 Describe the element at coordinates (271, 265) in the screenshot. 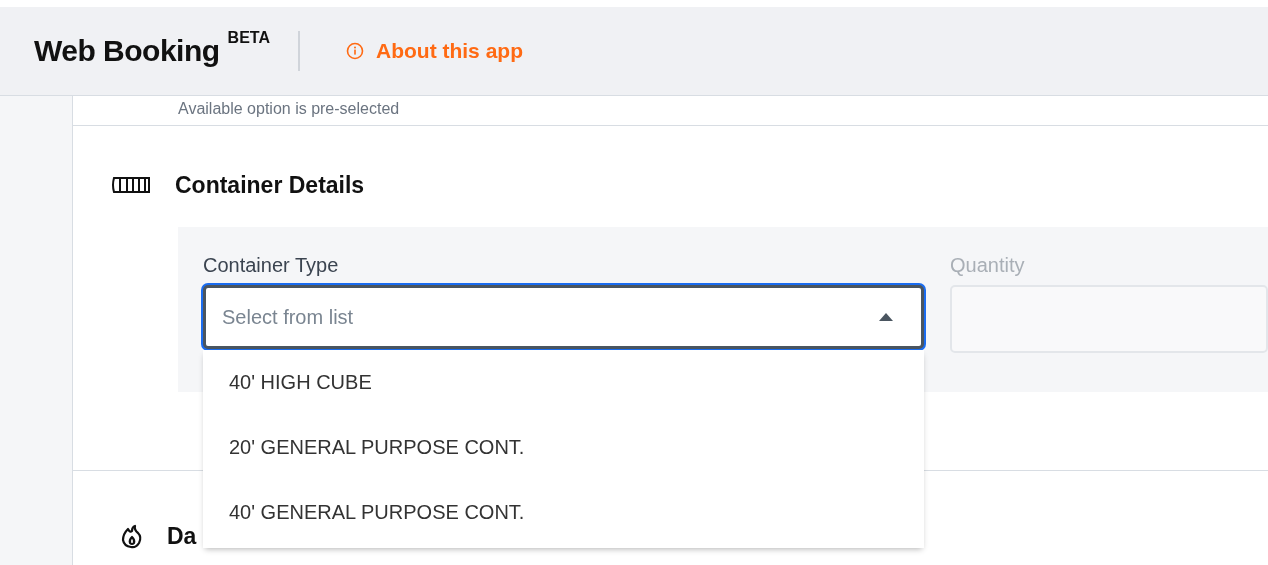

I see `field-label: Container Type` at that location.